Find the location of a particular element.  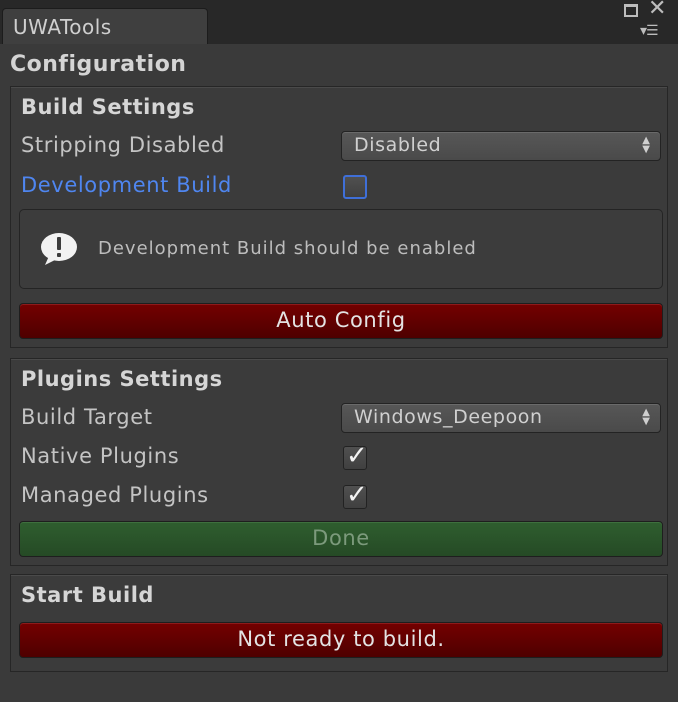

info-bubble-icon is located at coordinates (59, 249).